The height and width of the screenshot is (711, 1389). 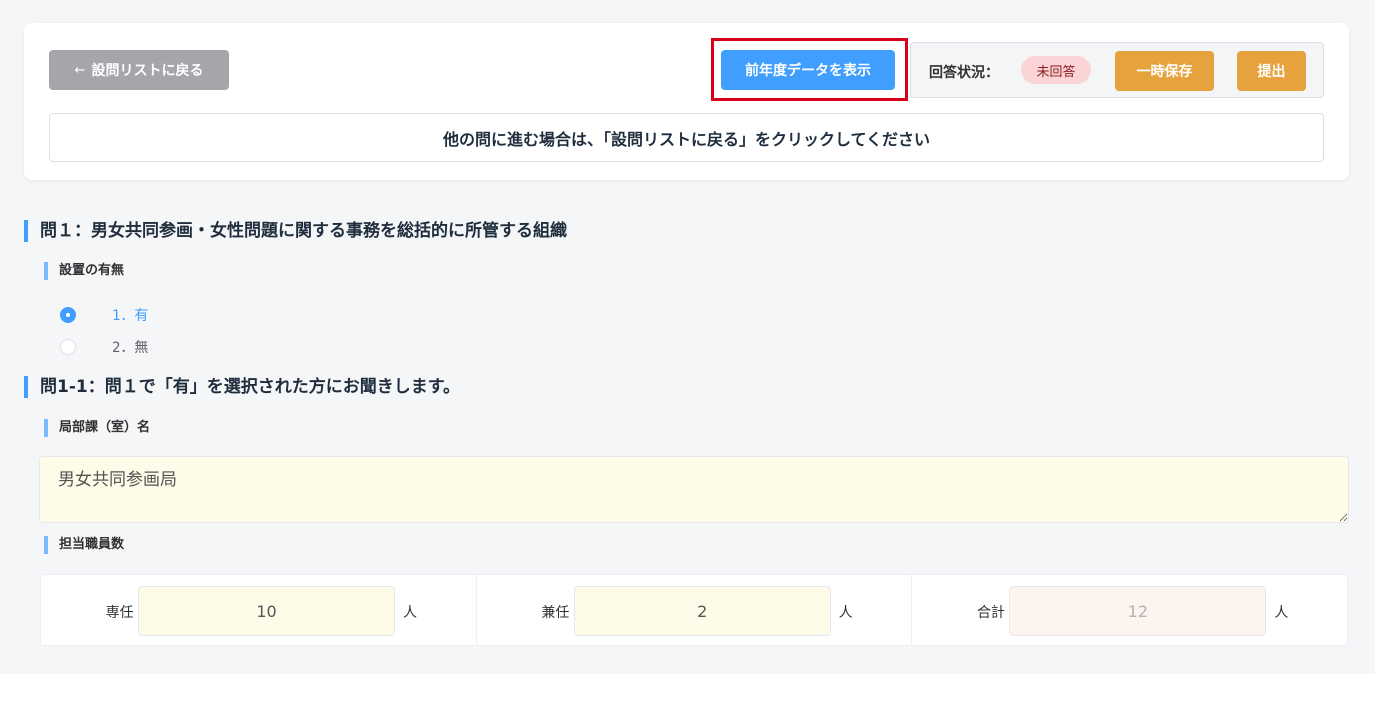 What do you see at coordinates (410, 613) in the screenshot?
I see `dedicated-unit: 人` at bounding box center [410, 613].